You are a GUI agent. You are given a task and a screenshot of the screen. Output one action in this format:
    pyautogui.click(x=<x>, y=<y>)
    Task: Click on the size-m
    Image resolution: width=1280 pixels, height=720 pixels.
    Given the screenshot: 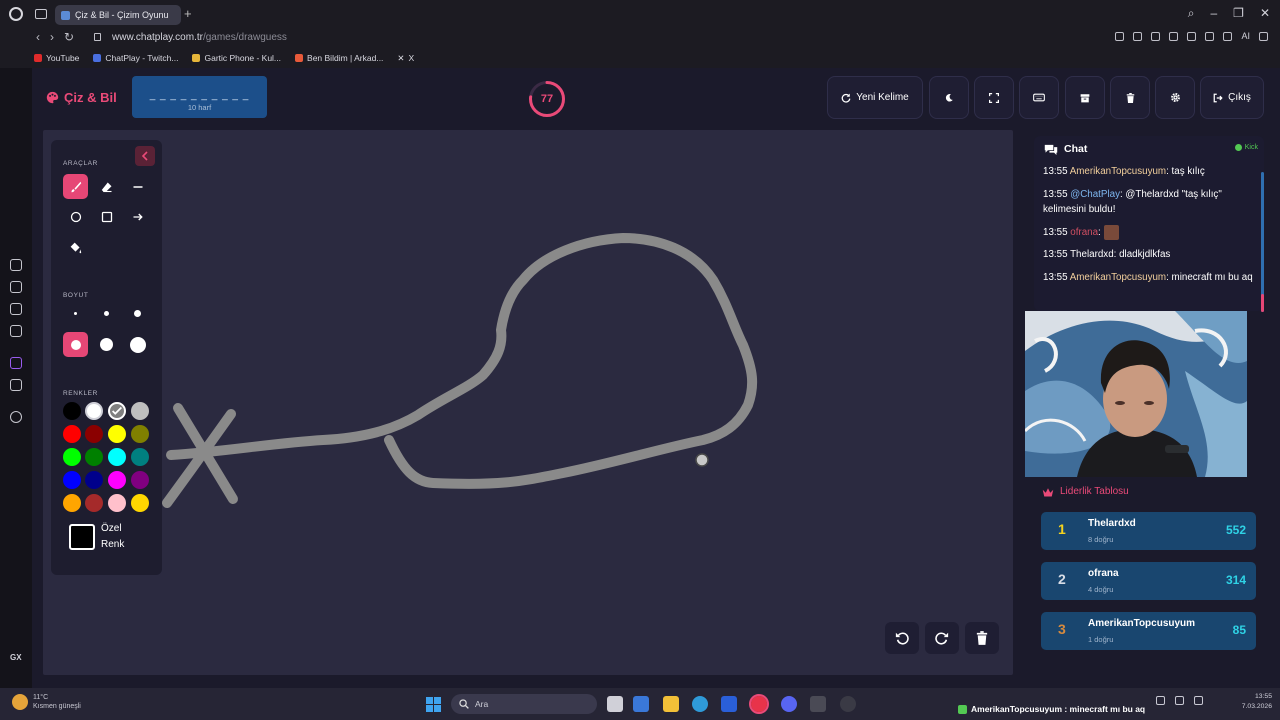 What is the action you would take?
    pyautogui.click(x=137, y=313)
    